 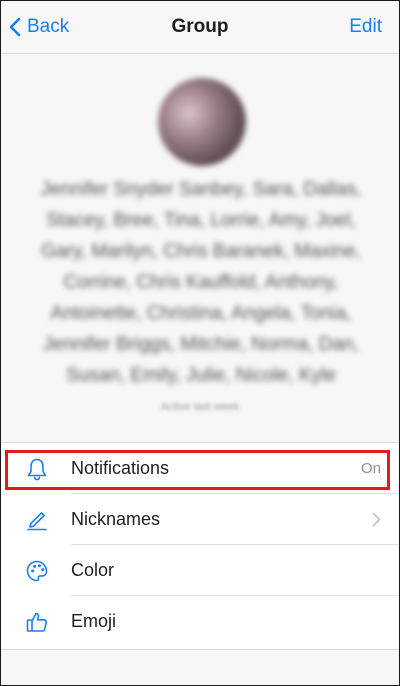 What do you see at coordinates (200, 519) in the screenshot?
I see `nicknames-row: Nicknames` at bounding box center [200, 519].